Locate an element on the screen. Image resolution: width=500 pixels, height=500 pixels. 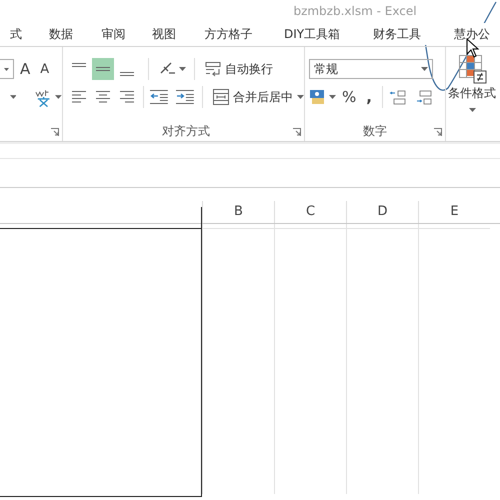
cursor-icon is located at coordinates (473, 48).